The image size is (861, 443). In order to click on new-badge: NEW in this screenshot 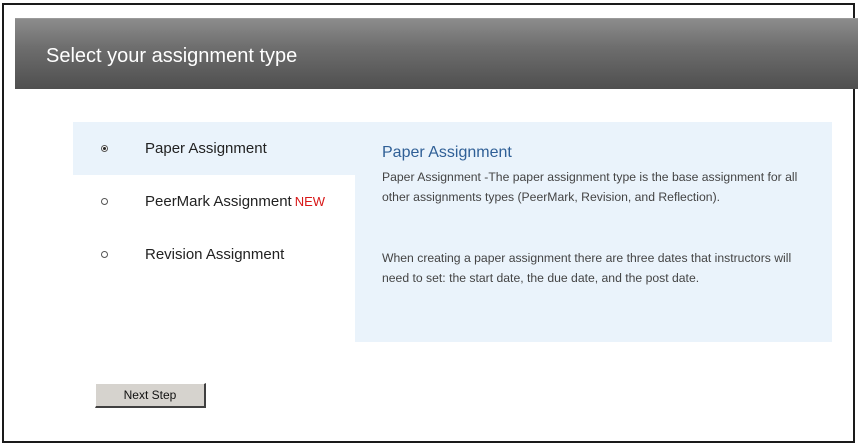, I will do `click(310, 201)`.